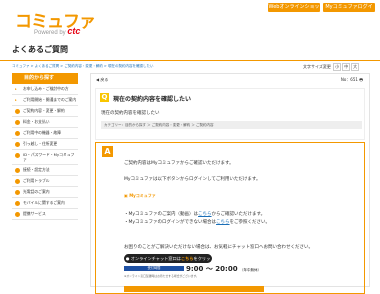 The image size is (380, 294). Describe the element at coordinates (205, 214) in the screenshot. I see `video-guide-link: こちら` at that location.